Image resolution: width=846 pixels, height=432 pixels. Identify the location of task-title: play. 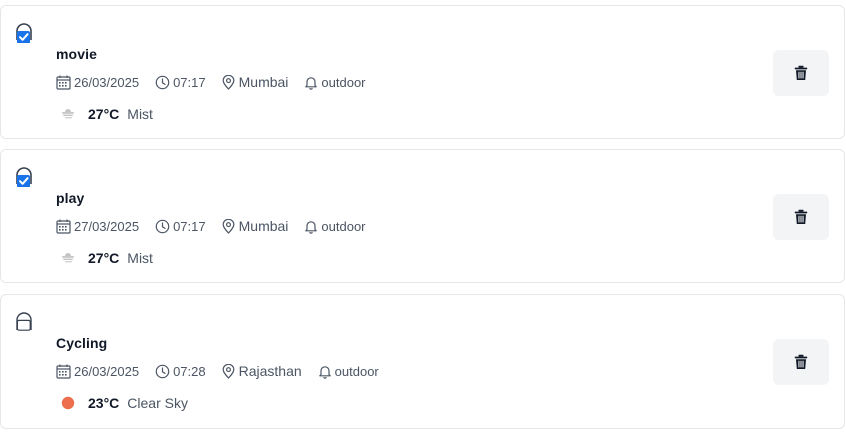
(70, 198).